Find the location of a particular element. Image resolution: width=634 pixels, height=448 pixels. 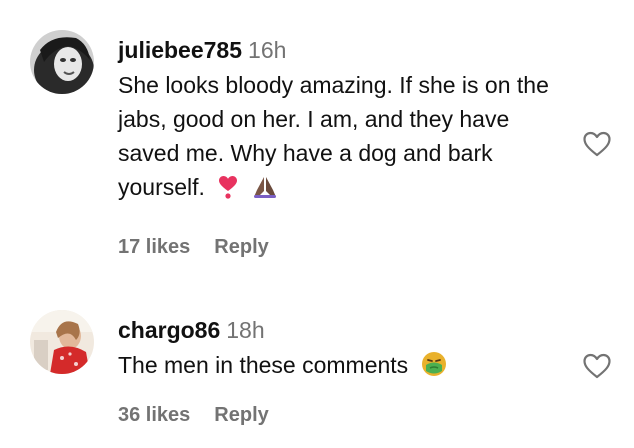

comment-body: The men in these comments is located at coordinates (263, 365).